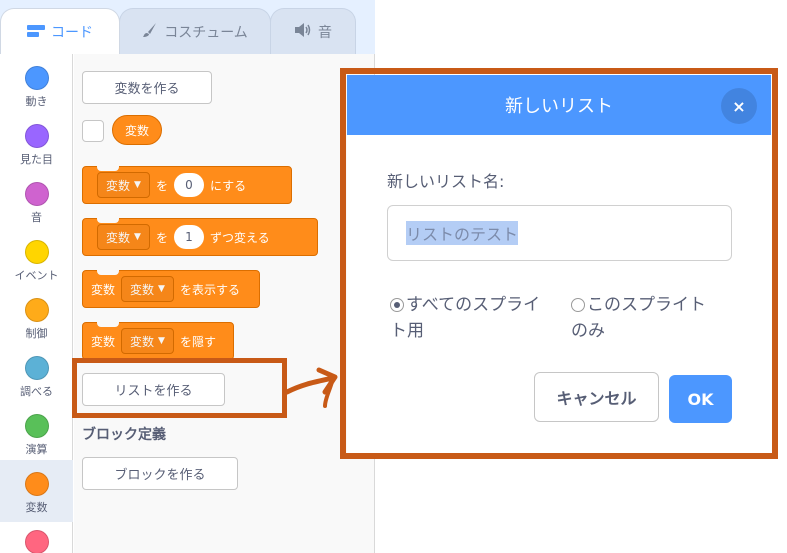 The width and height of the screenshot is (787, 553). What do you see at coordinates (313, 31) in the screenshot?
I see `tab-sounds: 音` at bounding box center [313, 31].